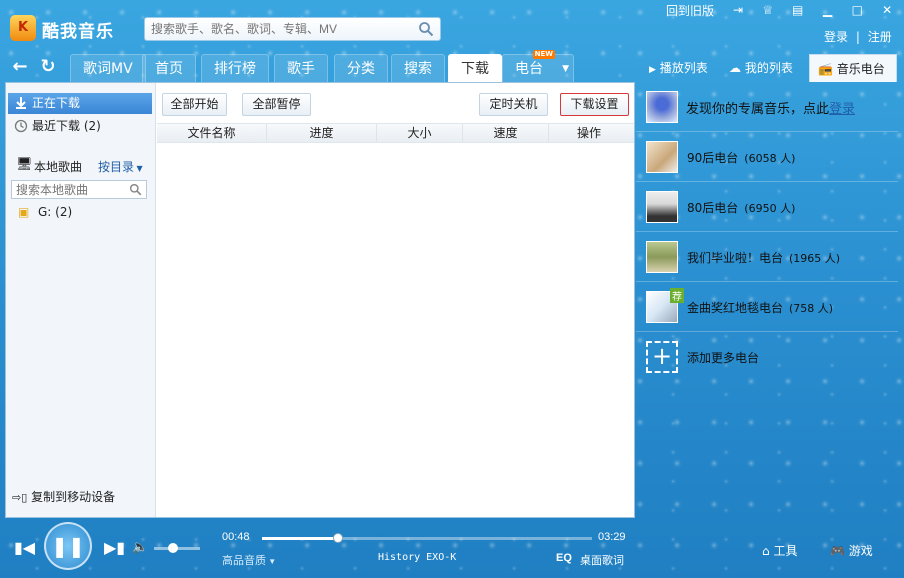 This screenshot has width=904, height=578. I want to click on radio-station-item: 荐 金曲奖红地毯电台 (758 人), so click(767, 307).